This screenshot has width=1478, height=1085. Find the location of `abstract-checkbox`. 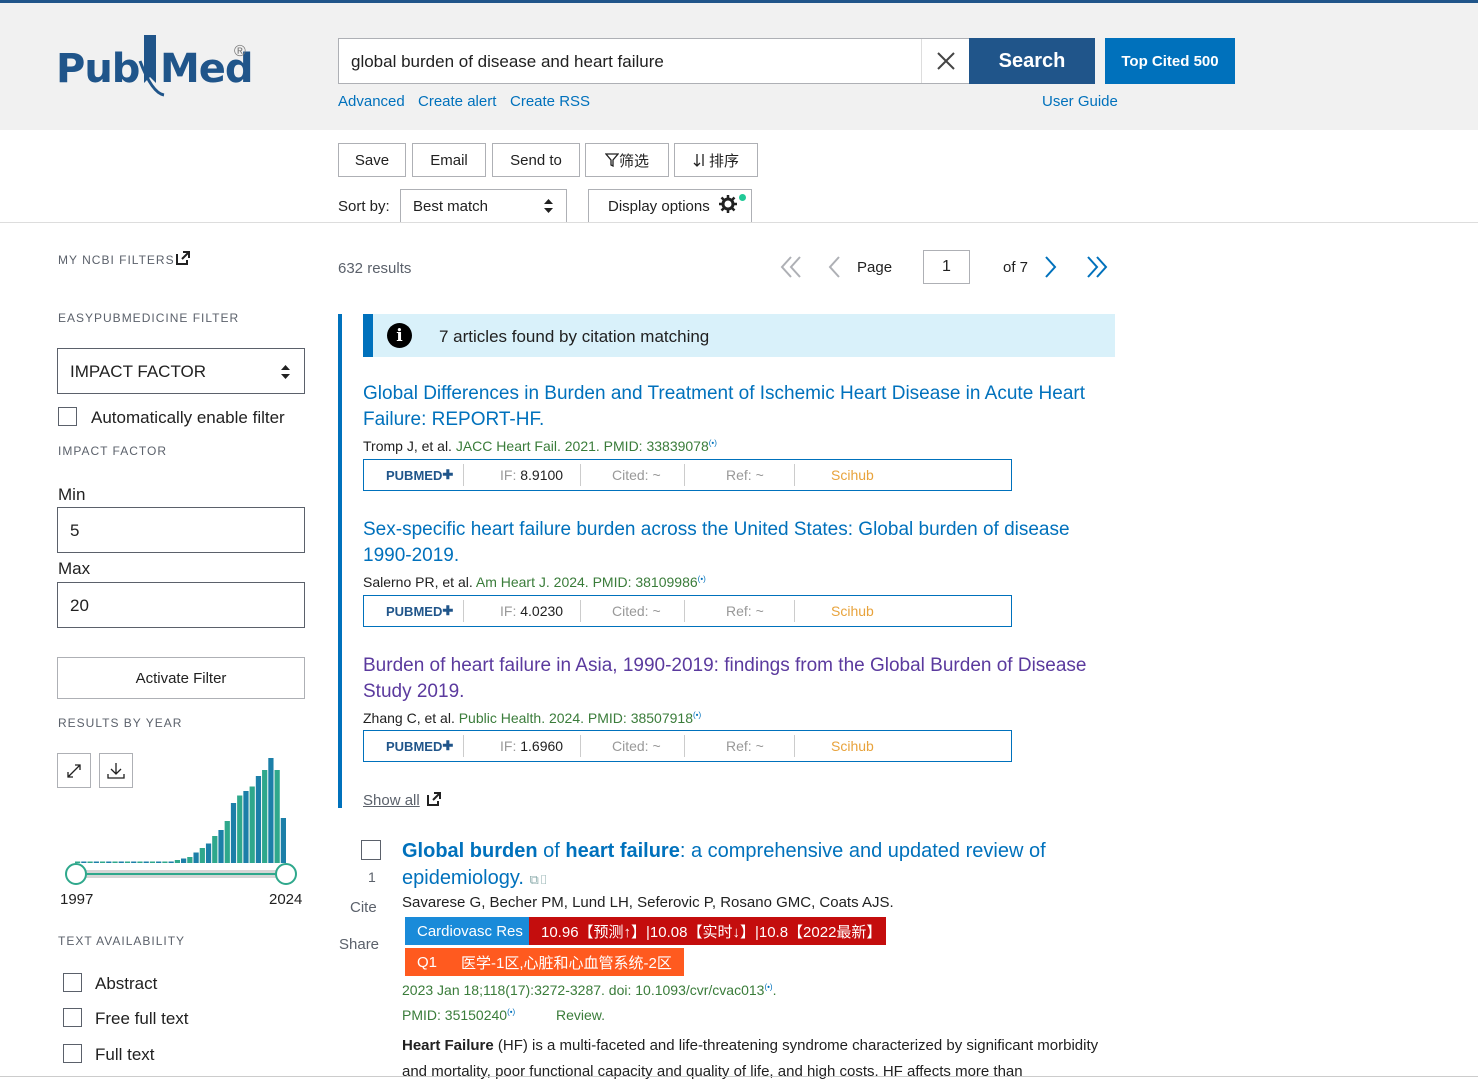

abstract-checkbox is located at coordinates (72, 982).